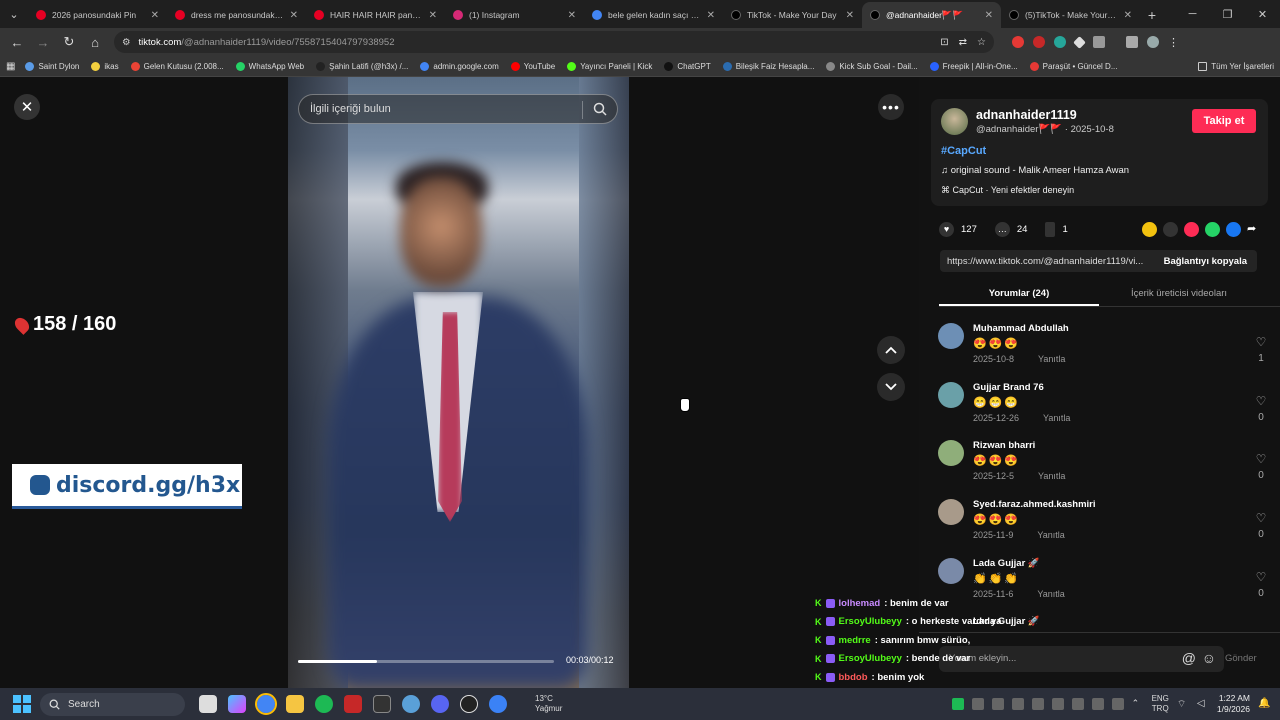  What do you see at coordinates (1021, 328) in the screenshot?
I see `commenter-name: Muhammad Abdullah` at bounding box center [1021, 328].